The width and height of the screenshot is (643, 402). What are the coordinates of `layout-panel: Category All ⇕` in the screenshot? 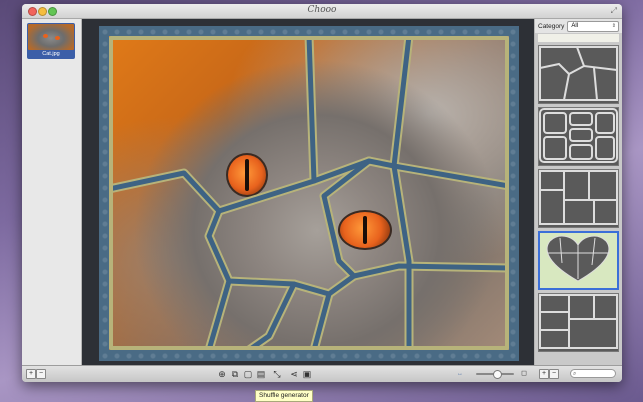 It's located at (578, 192).